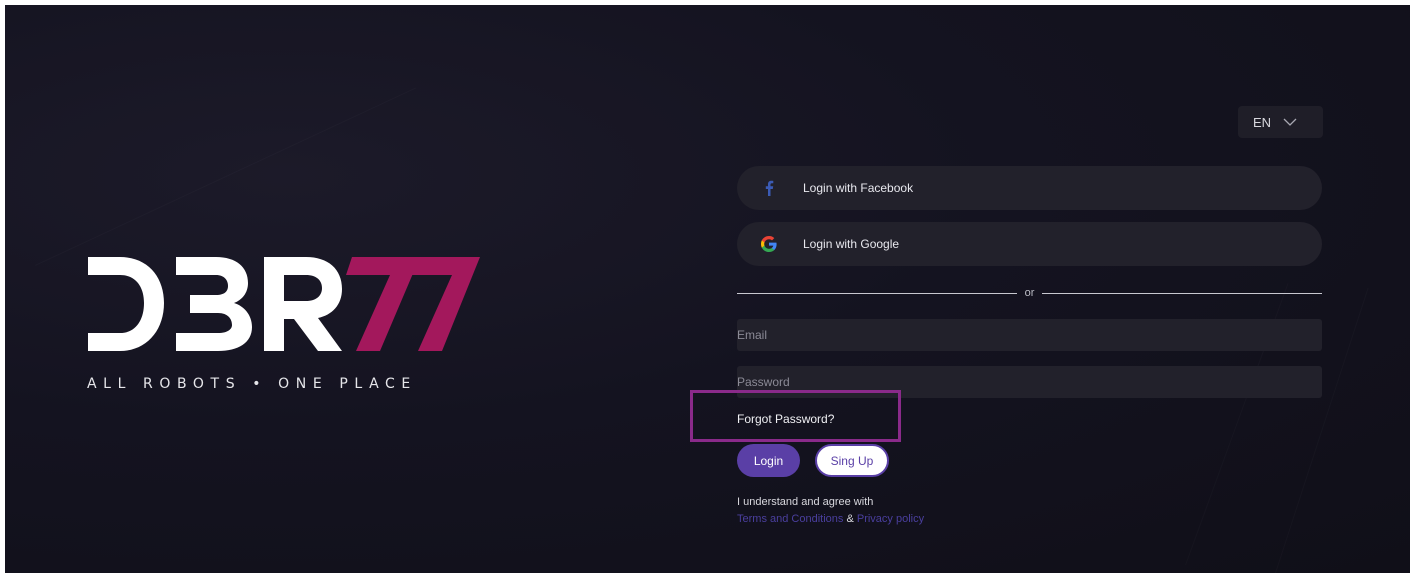 This screenshot has height=573, width=1410. I want to click on language-selected: EN, so click(1262, 122).